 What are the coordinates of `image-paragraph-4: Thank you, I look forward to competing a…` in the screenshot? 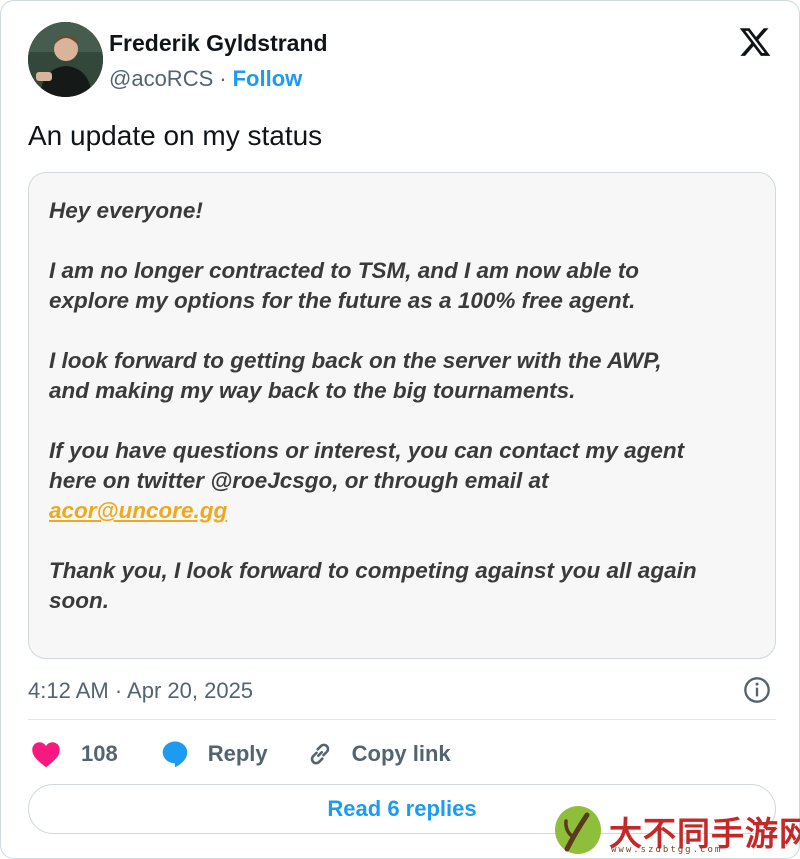 It's located at (373, 585).